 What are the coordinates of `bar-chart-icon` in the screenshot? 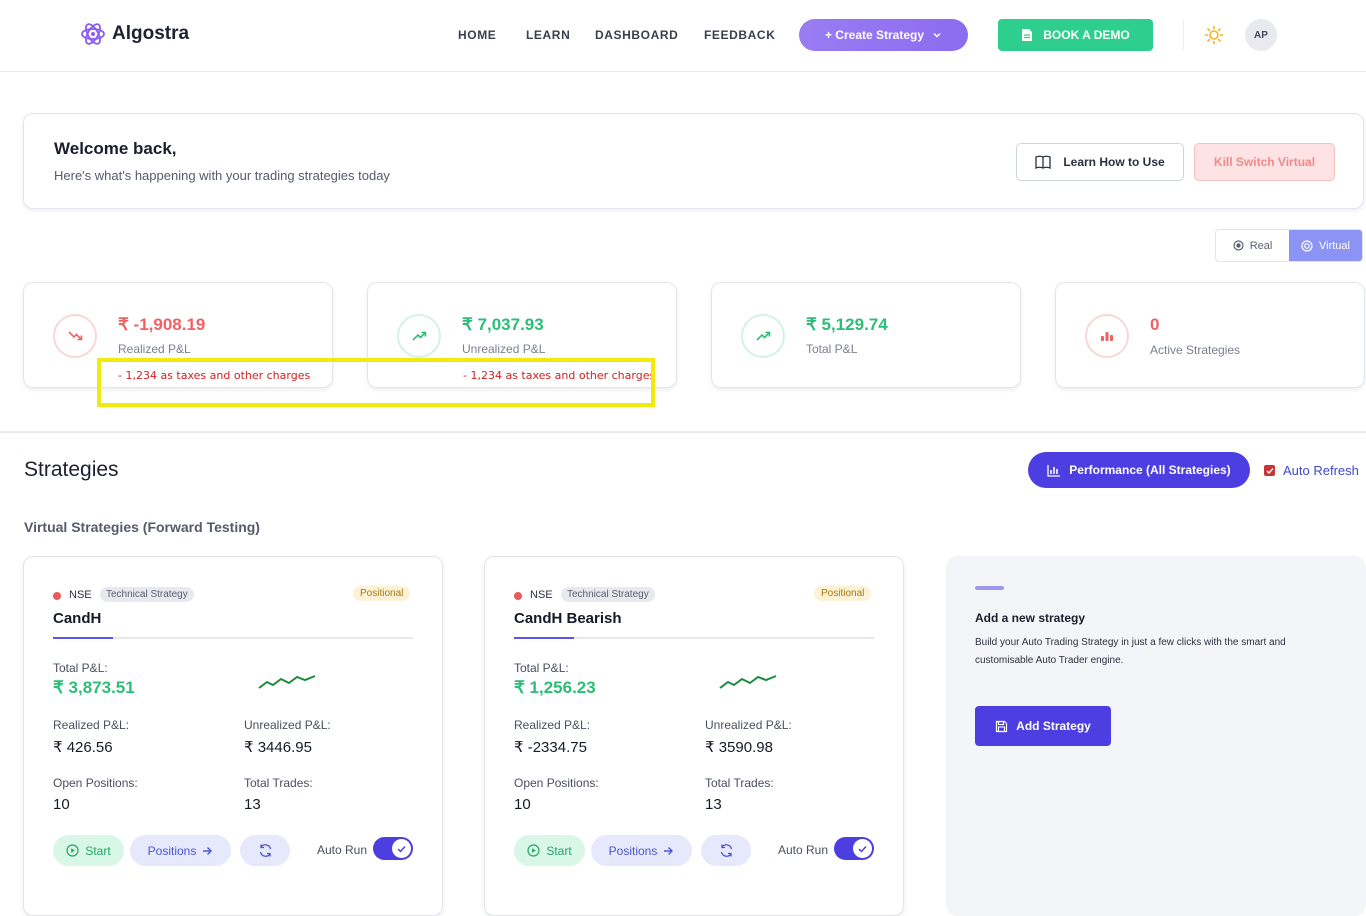 It's located at (1107, 336).